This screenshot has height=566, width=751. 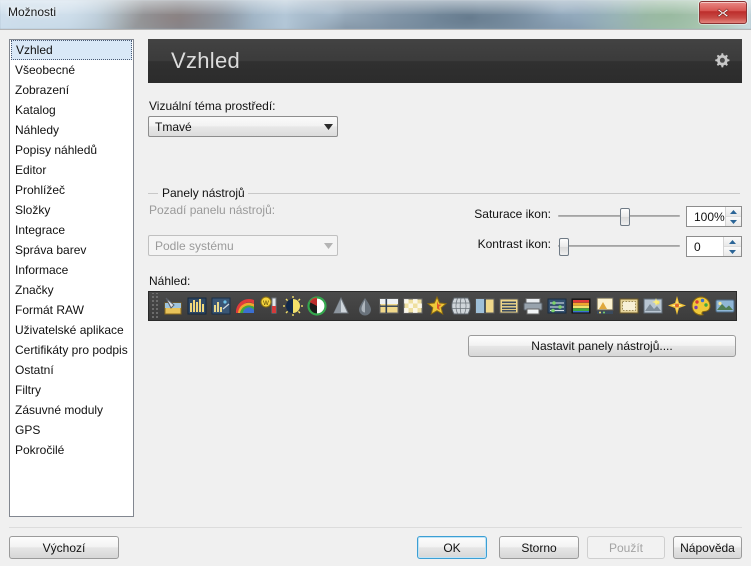 I want to click on saturation-slider-thumb, so click(x=625, y=217).